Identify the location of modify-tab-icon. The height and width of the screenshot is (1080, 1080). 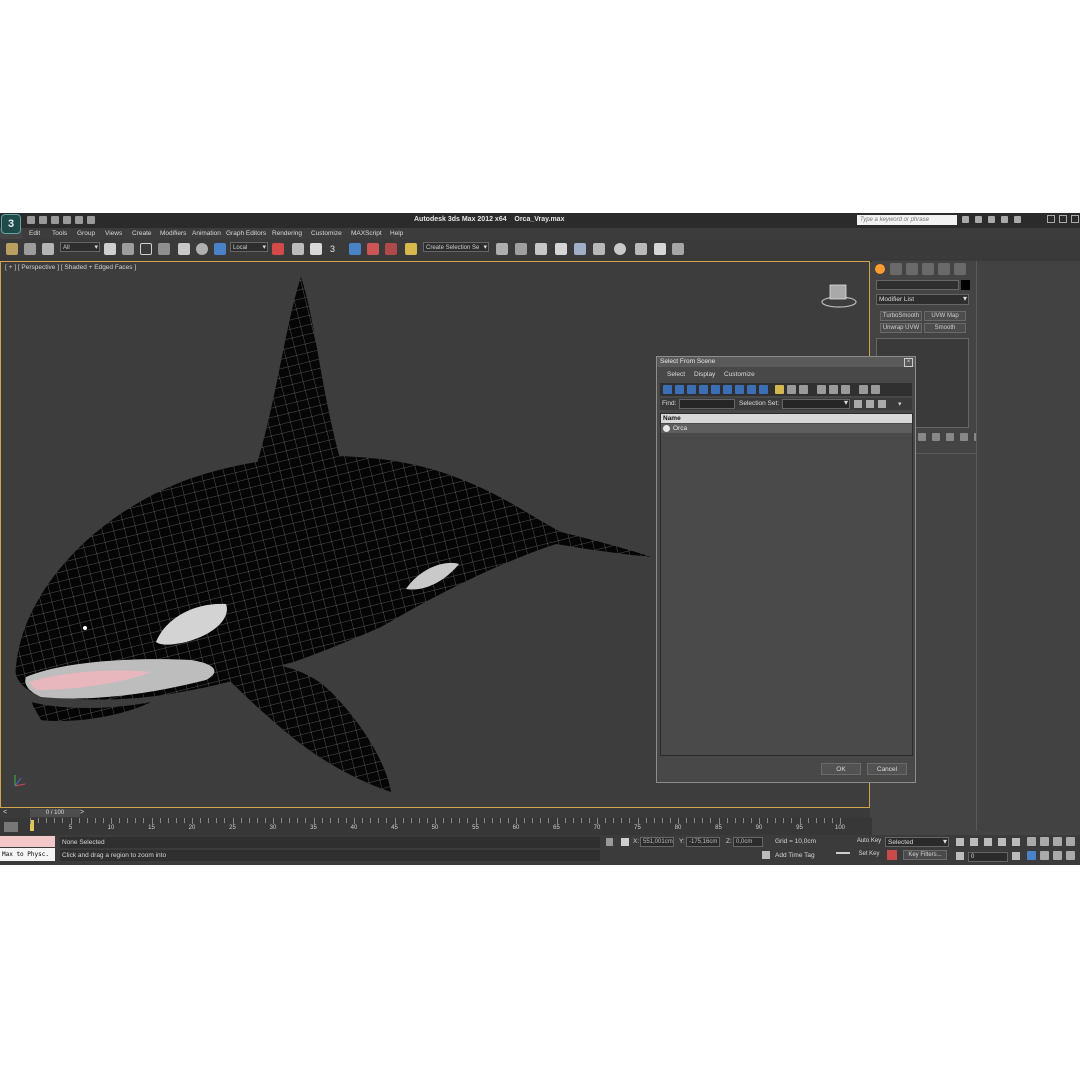
(896, 269).